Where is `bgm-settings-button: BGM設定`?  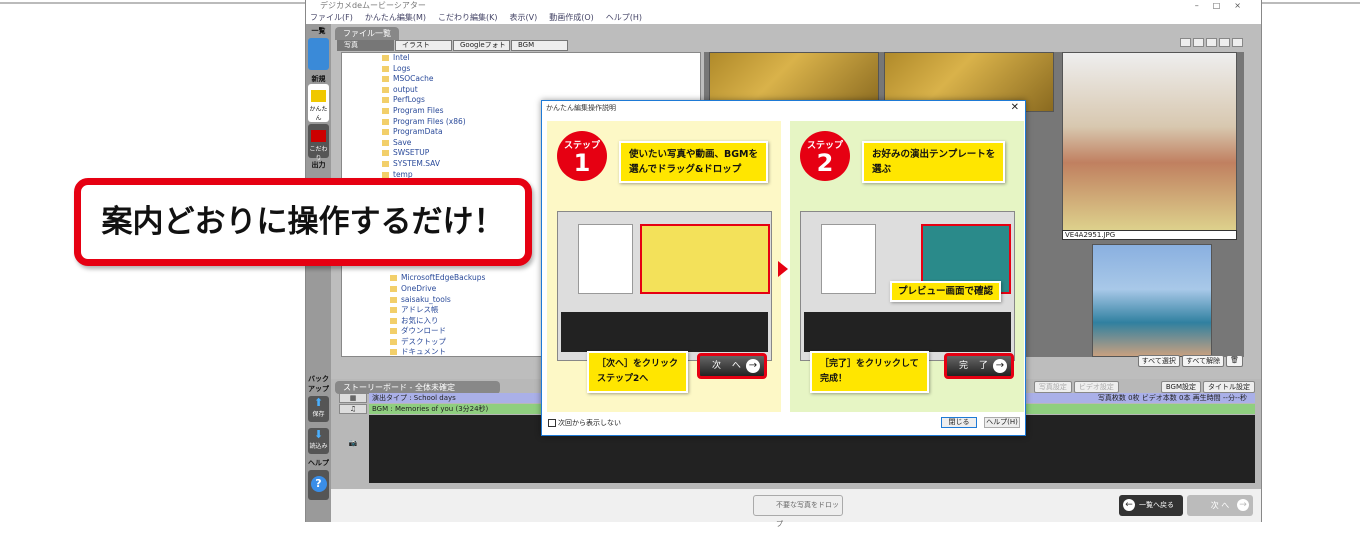
bgm-settings-button: BGM設定 is located at coordinates (1180, 387).